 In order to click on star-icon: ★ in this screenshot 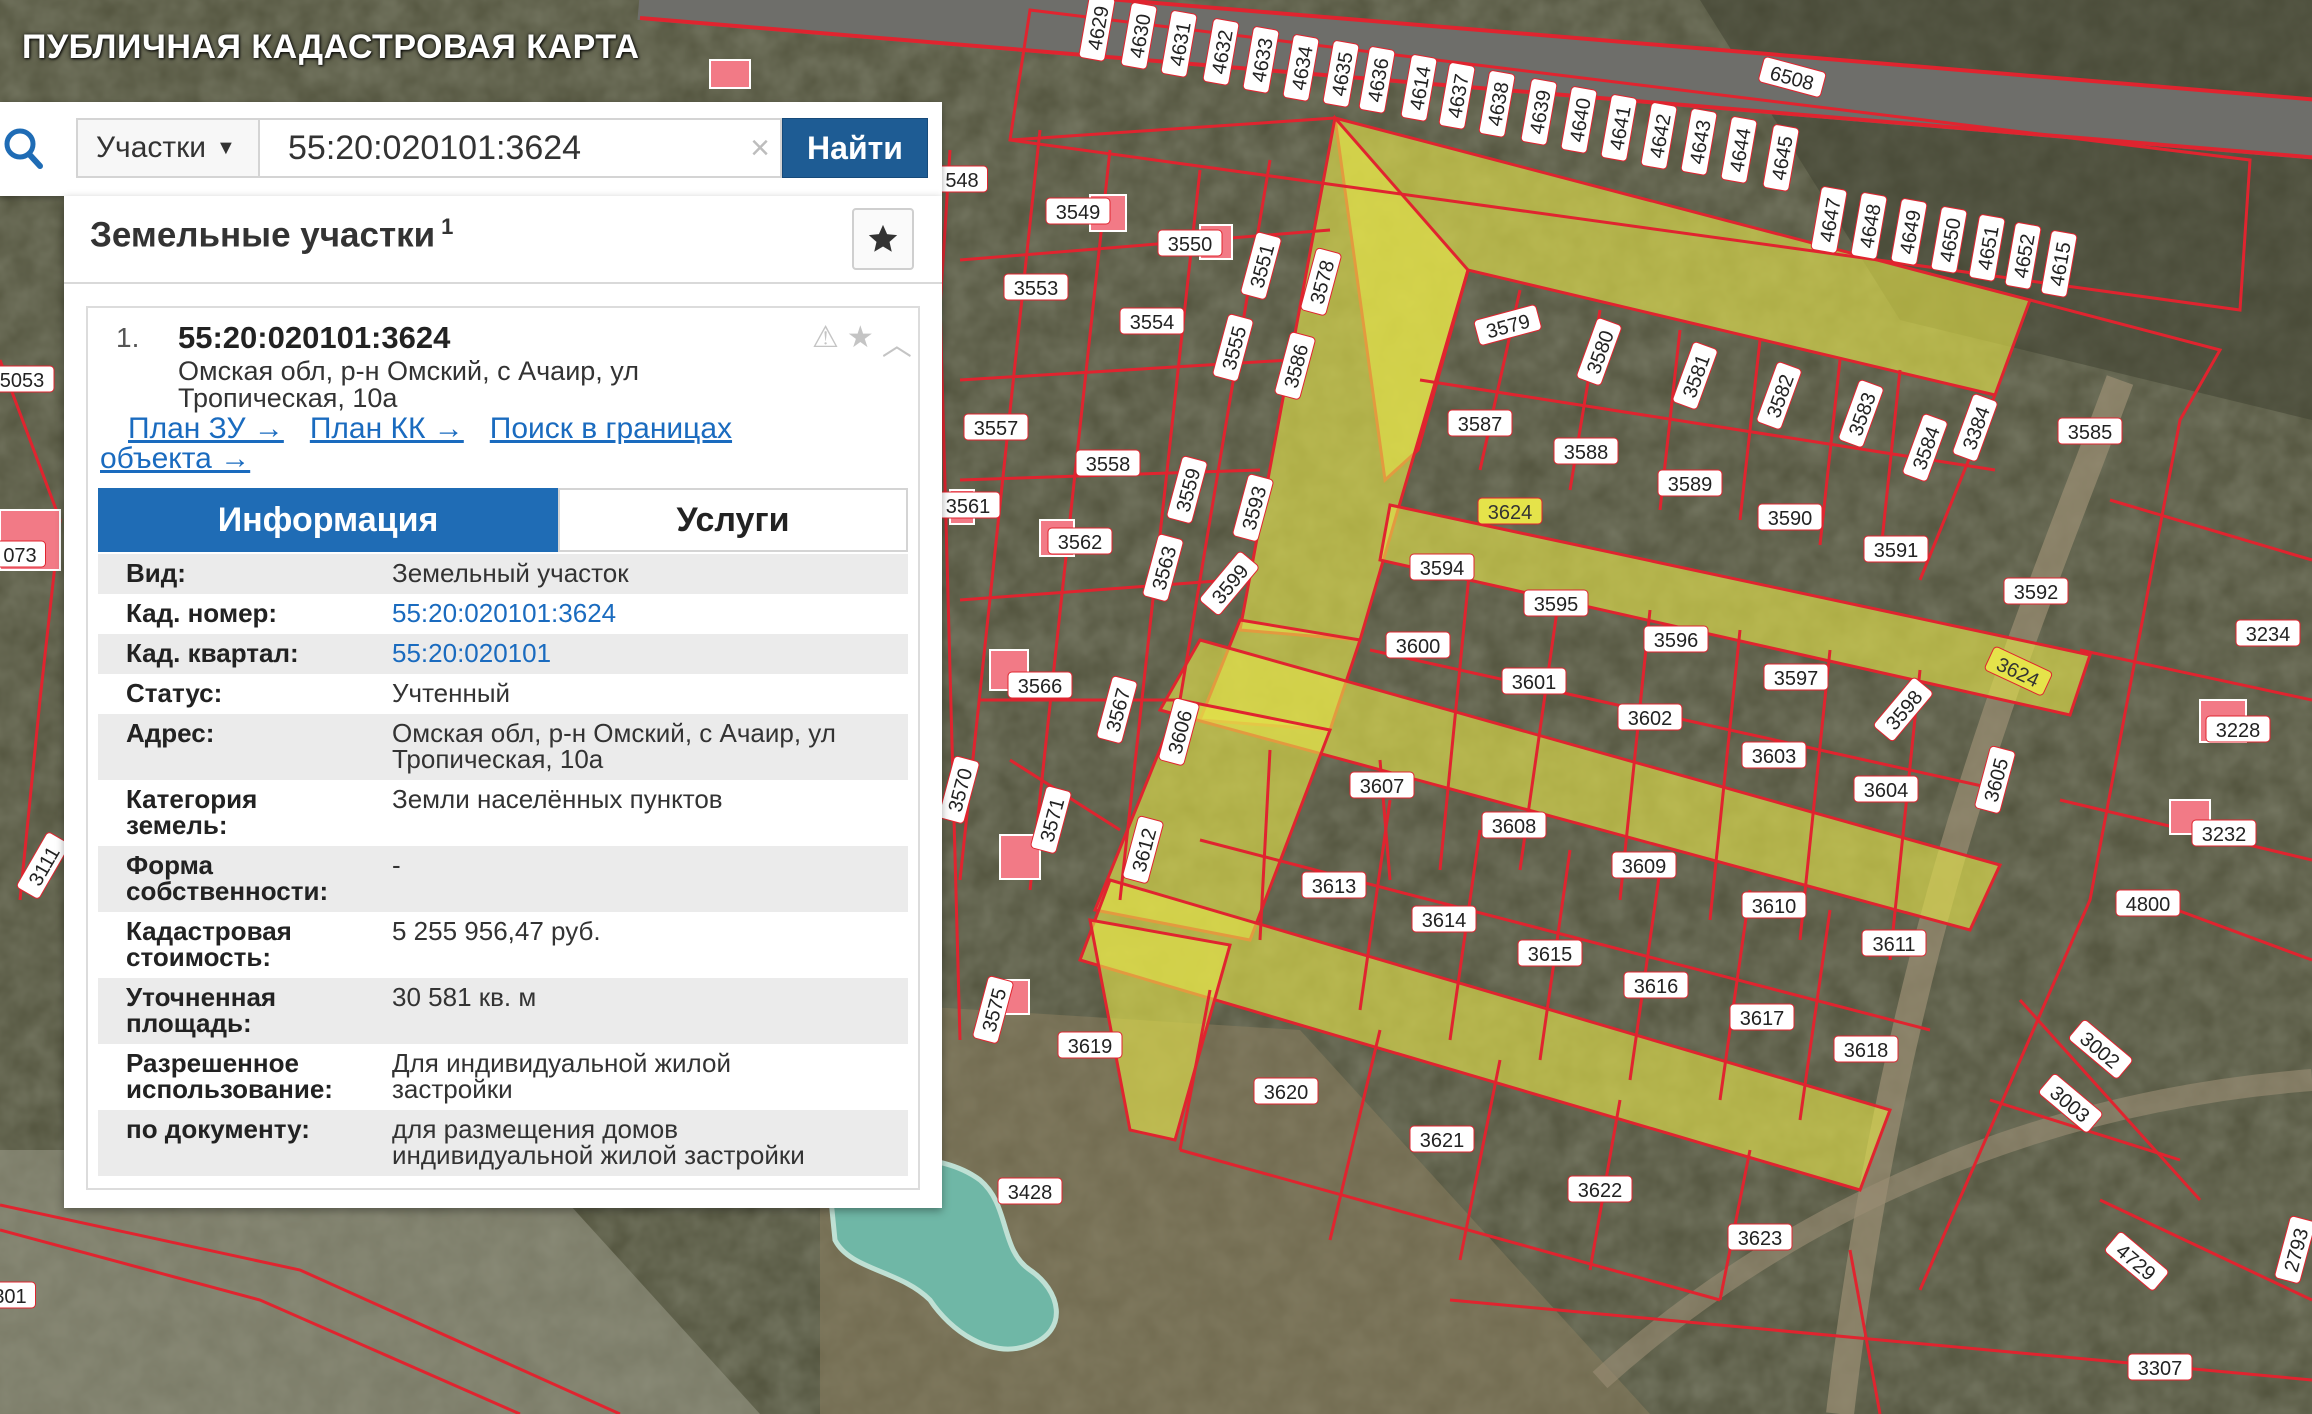, I will do `click(860, 342)`.